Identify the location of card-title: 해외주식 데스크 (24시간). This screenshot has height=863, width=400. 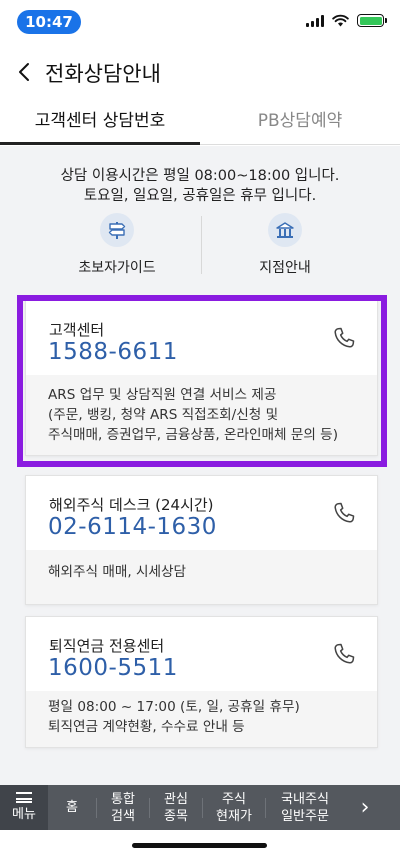
(131, 505).